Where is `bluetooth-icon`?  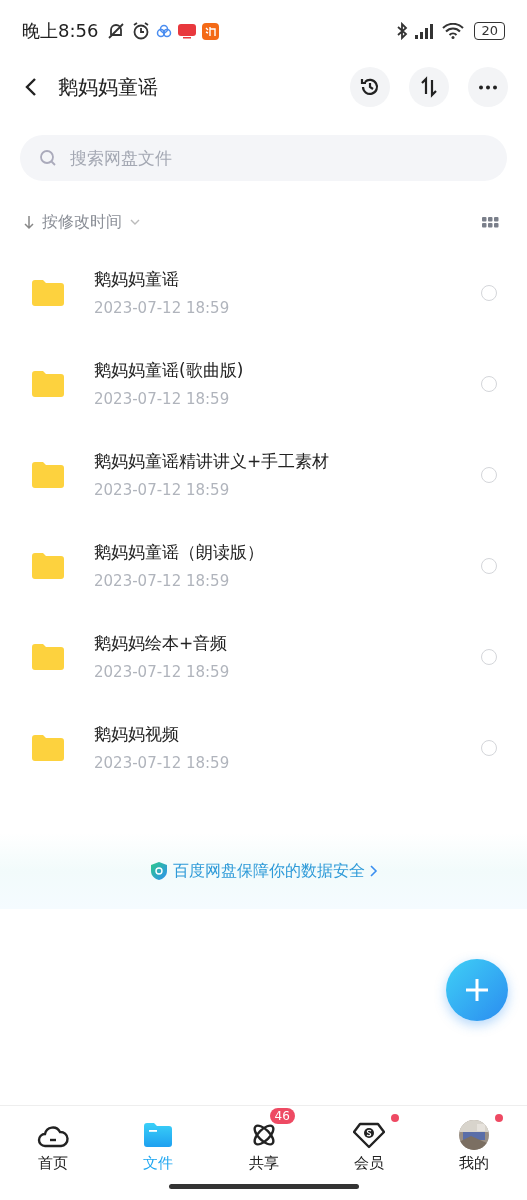
bluetooth-icon is located at coordinates (402, 31).